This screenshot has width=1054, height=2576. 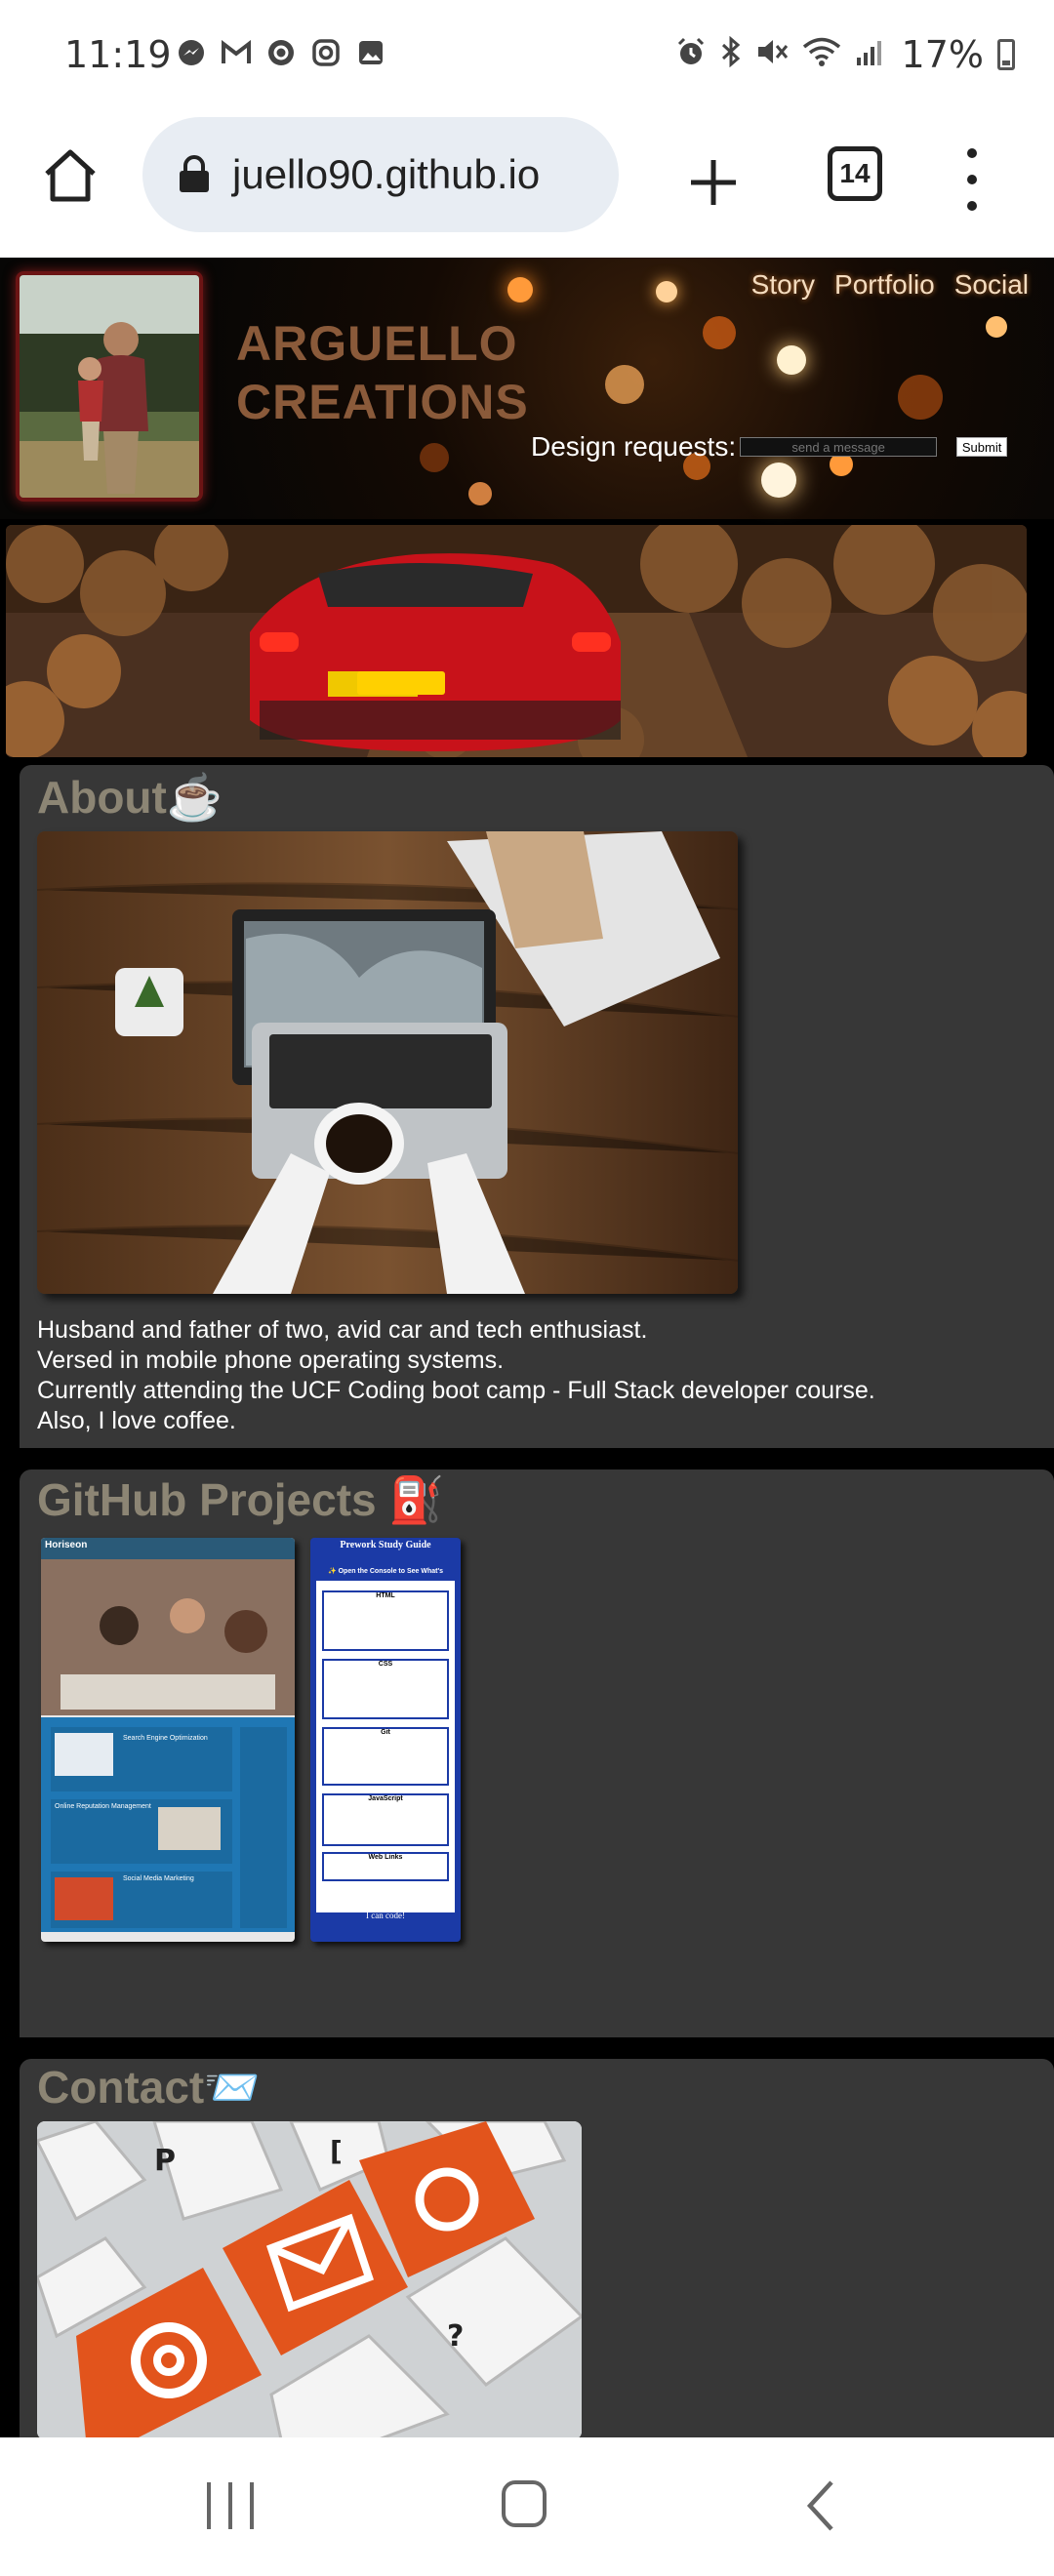 I want to click on design-request-form: Design requests: Submit, so click(x=769, y=447).